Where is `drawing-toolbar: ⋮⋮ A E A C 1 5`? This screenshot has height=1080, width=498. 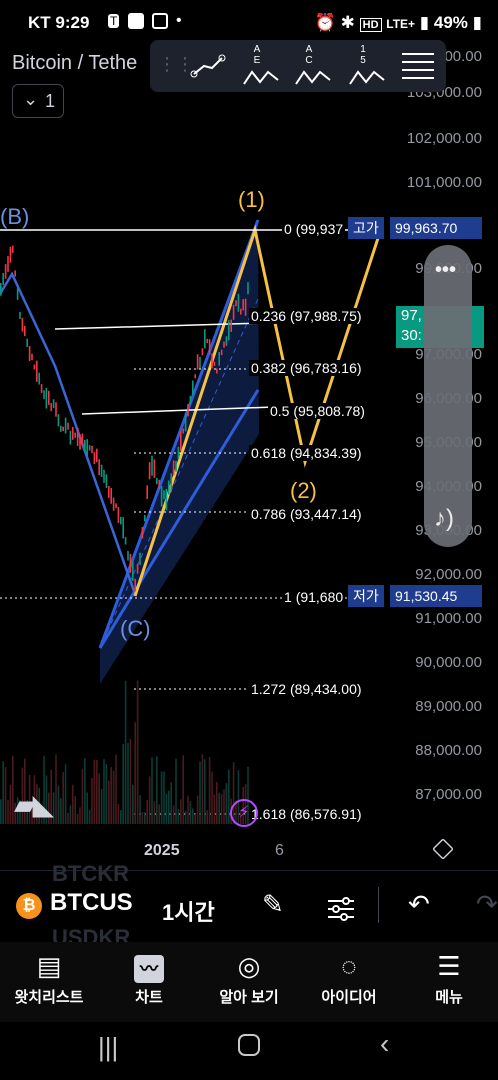
drawing-toolbar: ⋮⋮ A E A C 1 5 is located at coordinates (298, 66).